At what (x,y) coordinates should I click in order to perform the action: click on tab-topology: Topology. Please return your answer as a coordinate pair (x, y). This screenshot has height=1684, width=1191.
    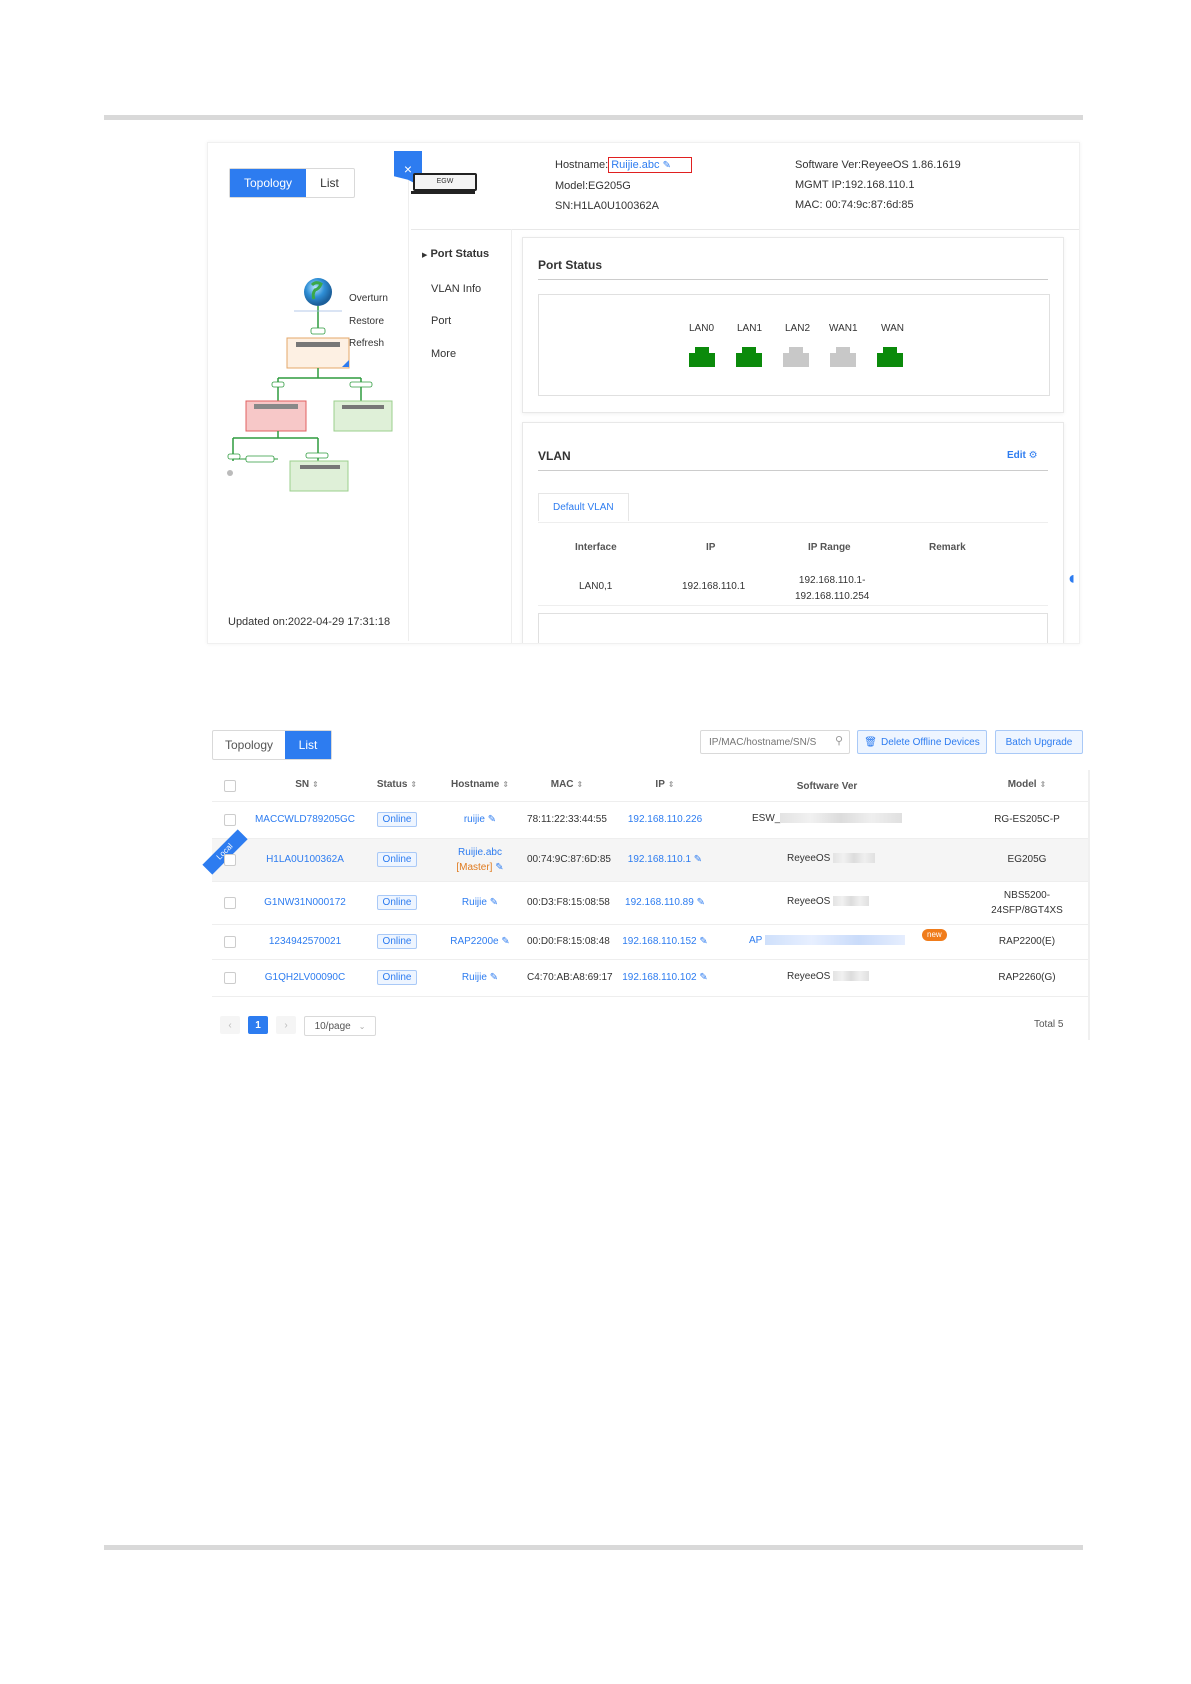
    Looking at the image, I should click on (268, 183).